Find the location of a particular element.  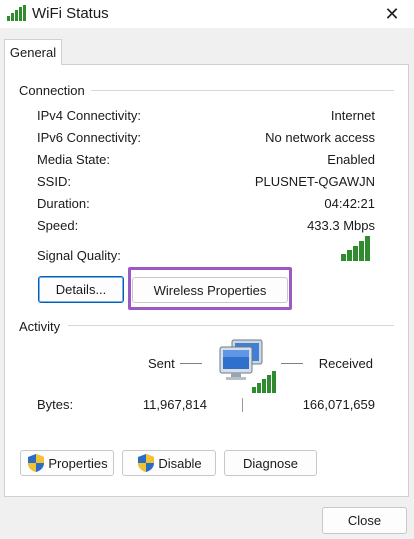

wireless-properties-button: Wireless Properties is located at coordinates (210, 290).